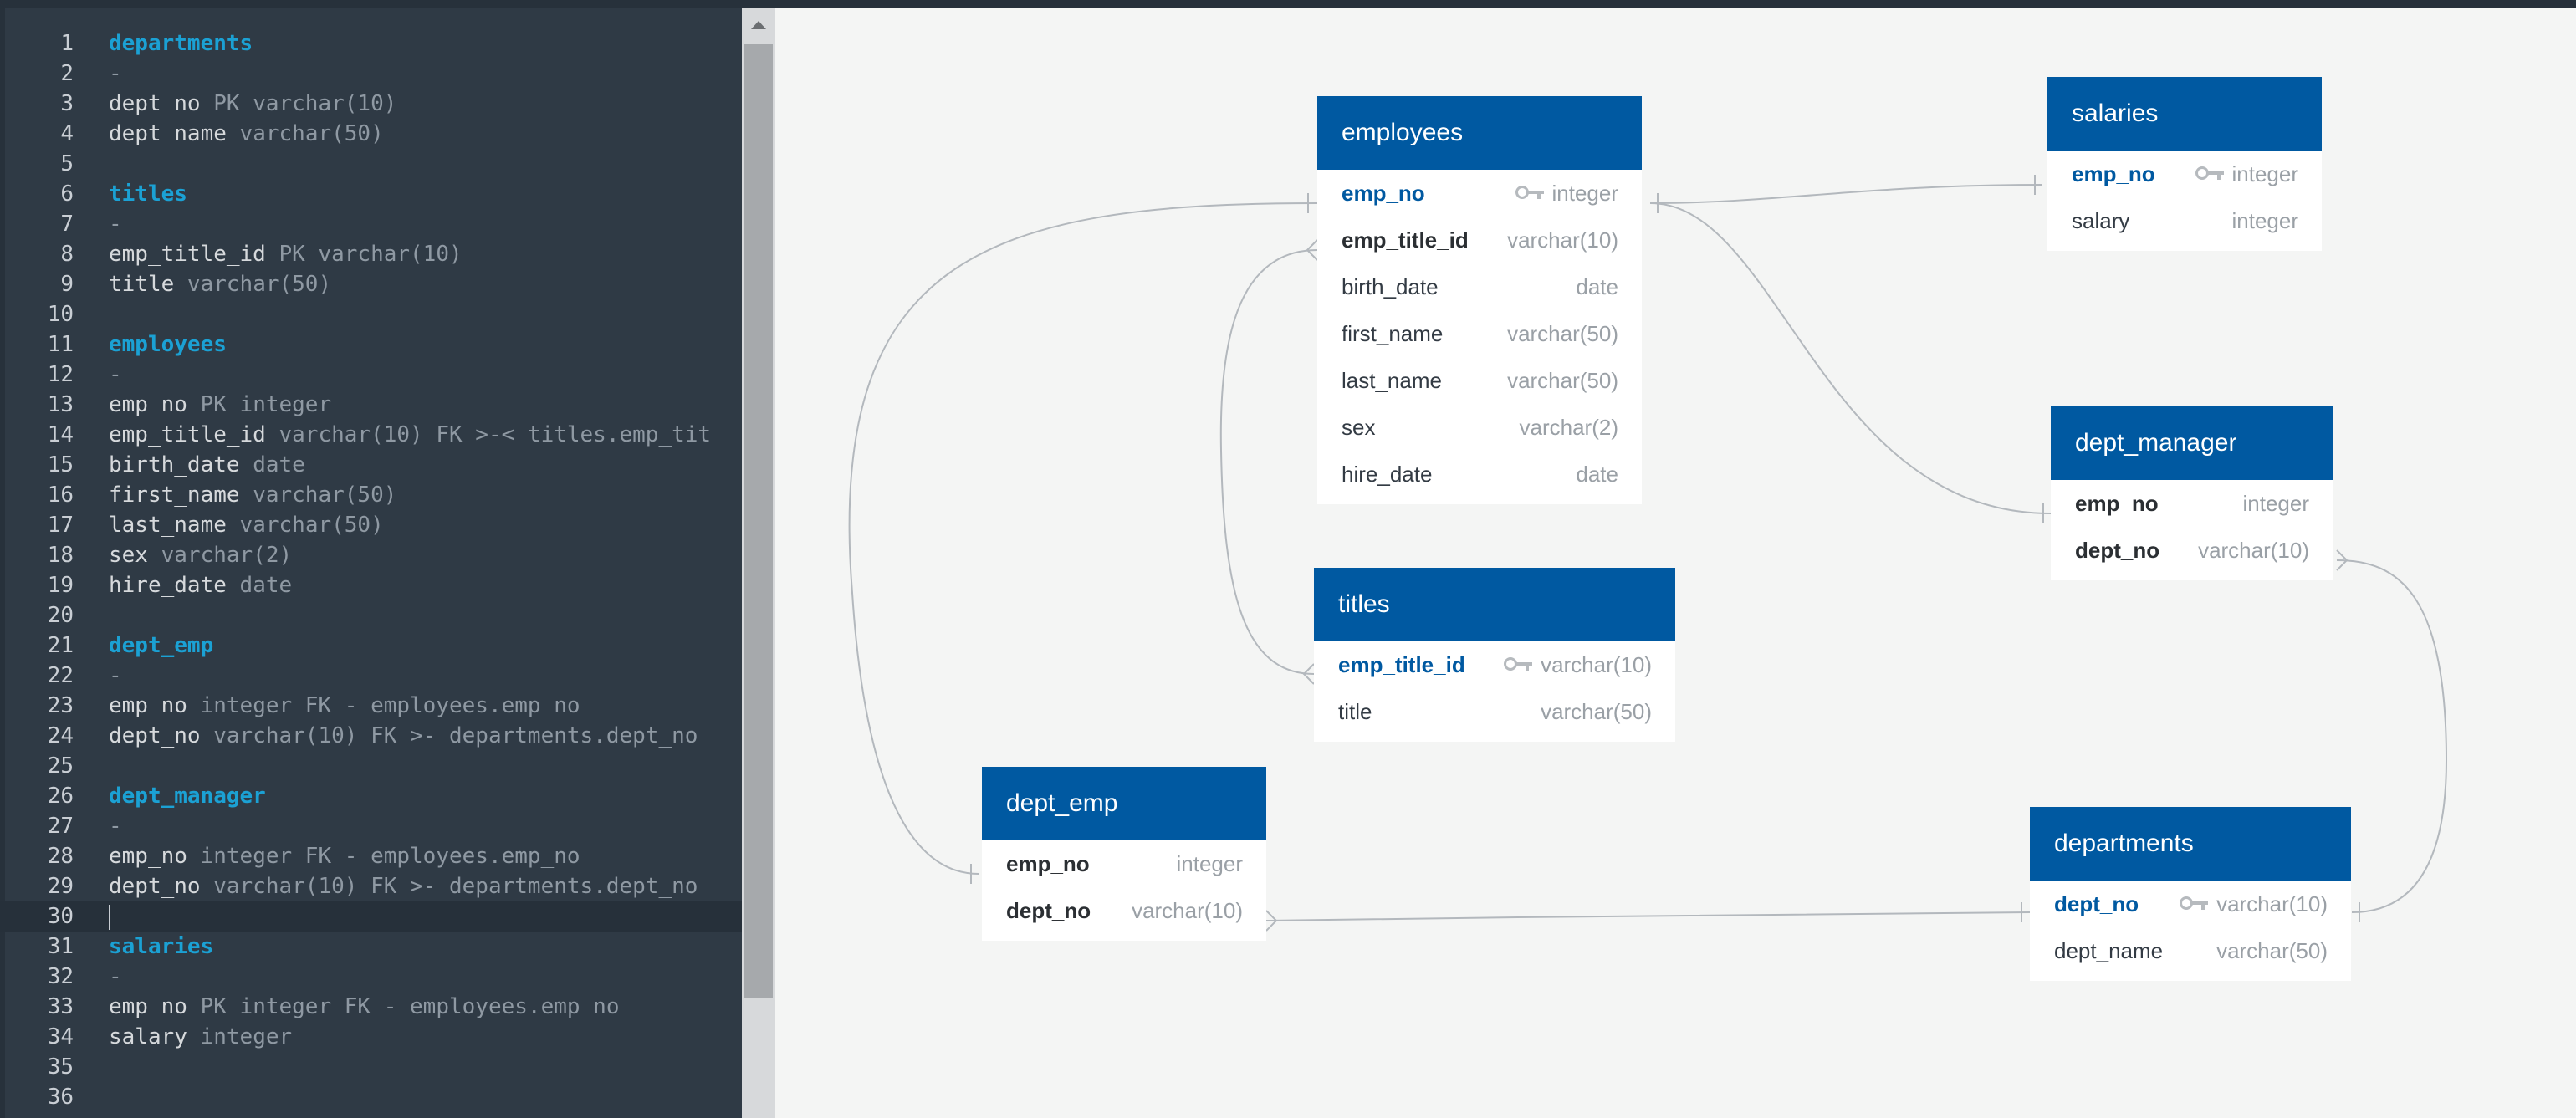 This screenshot has height=1118, width=2576. Describe the element at coordinates (2184, 114) in the screenshot. I see `table-header: salaries` at that location.